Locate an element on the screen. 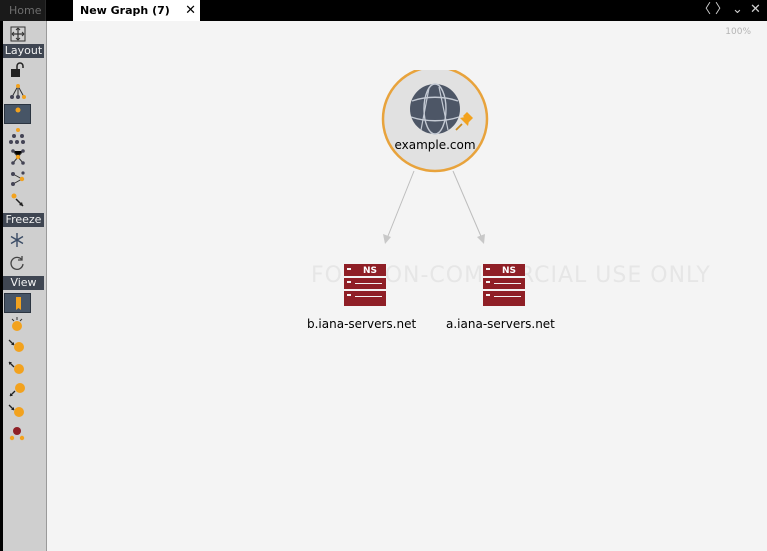 The height and width of the screenshot is (551, 767). node-incoming-tool is located at coordinates (17, 346).